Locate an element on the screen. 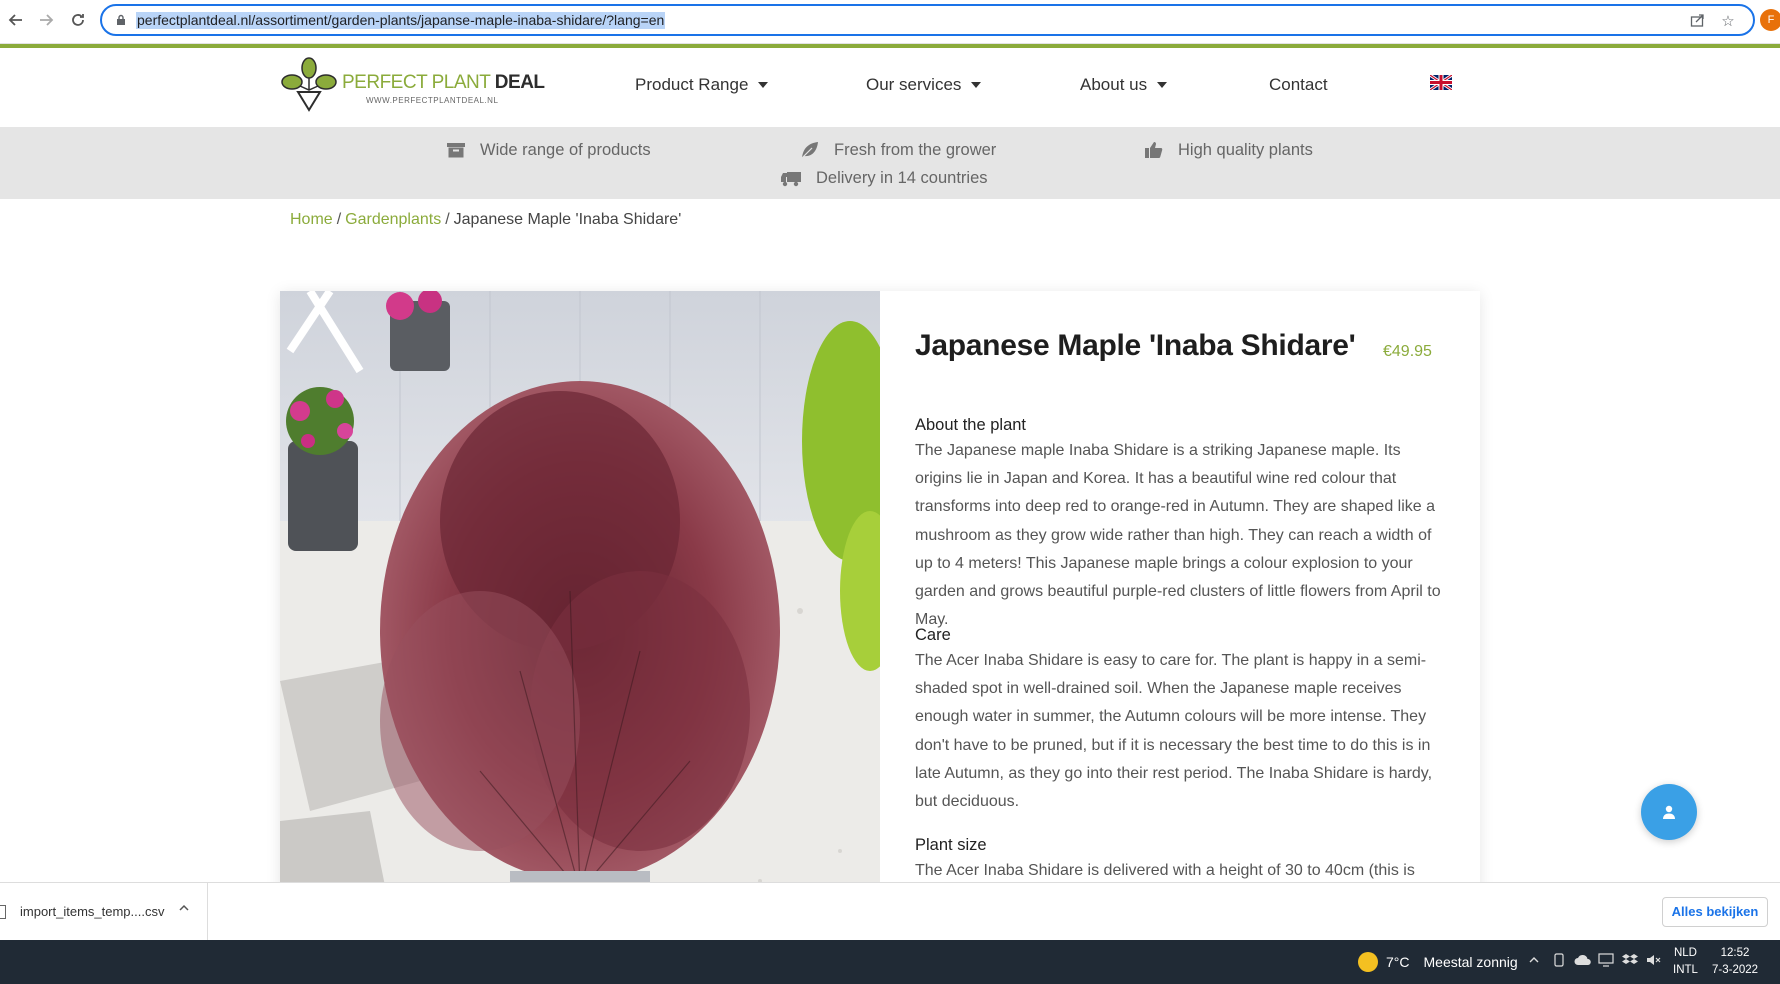 The image size is (1780, 984). usp-label: Fresh from the grower is located at coordinates (915, 149).